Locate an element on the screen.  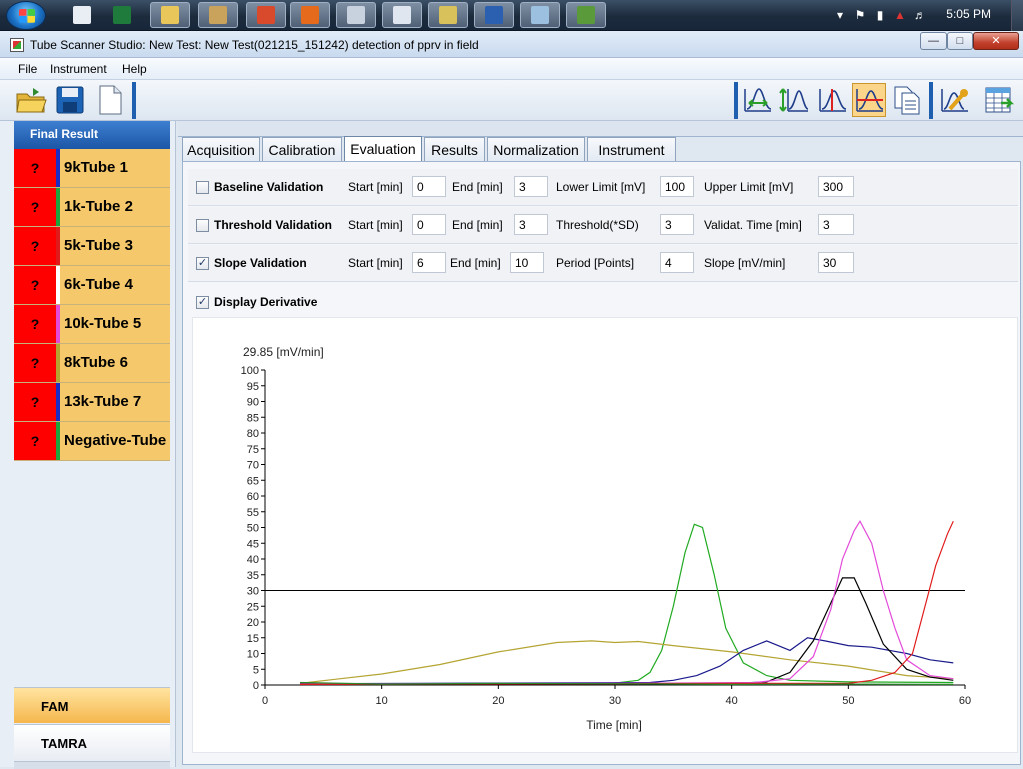
save-disk-icon is located at coordinates (70, 100).